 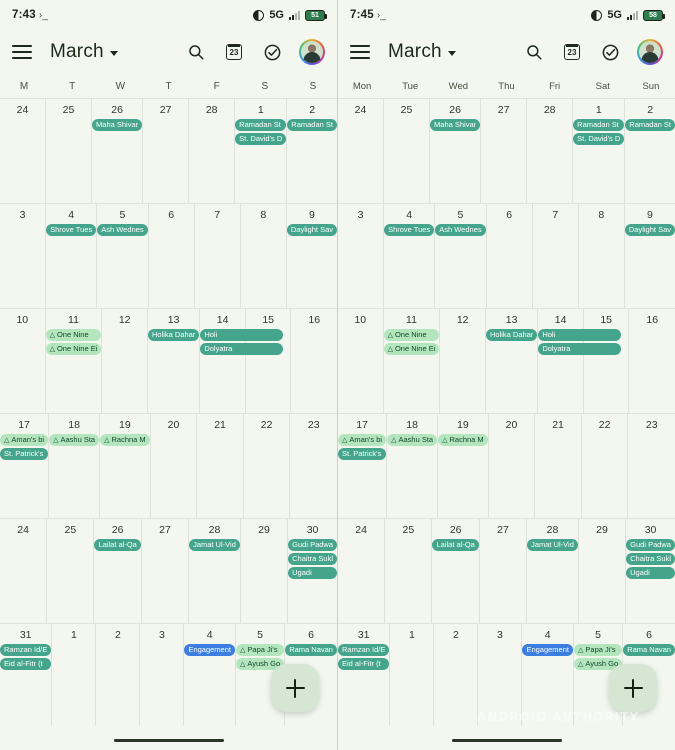 I want to click on calendar-day-cell: 4 Shrove Tues, so click(x=410, y=256).